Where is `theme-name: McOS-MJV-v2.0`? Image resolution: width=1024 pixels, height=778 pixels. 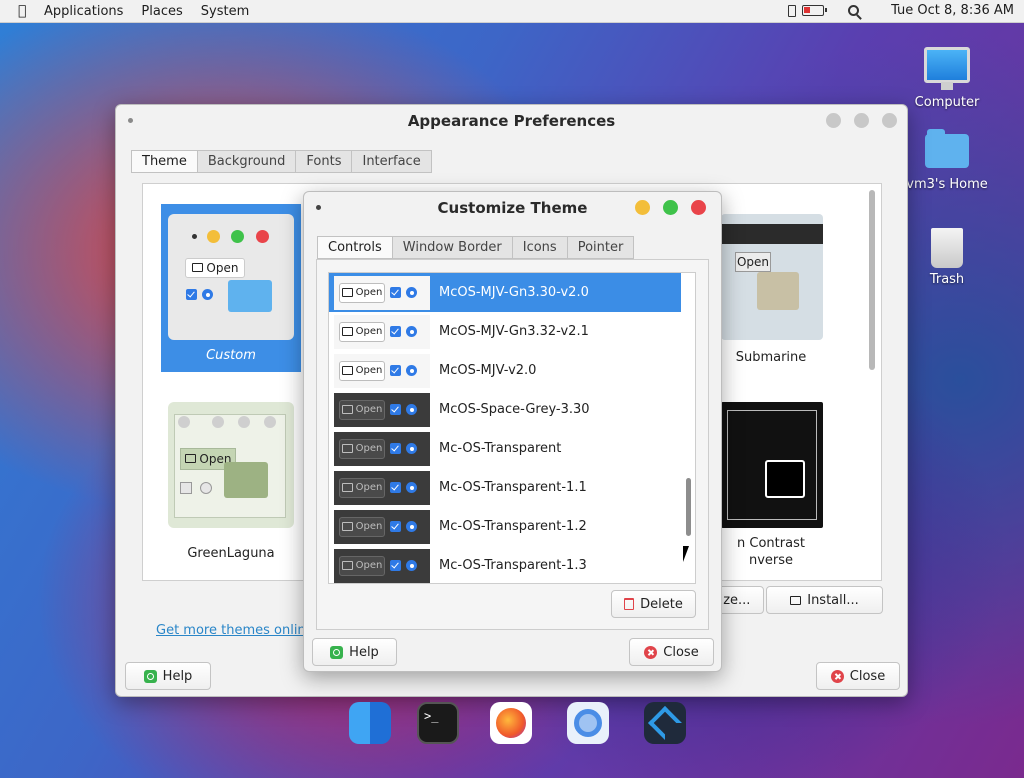
theme-name: McOS-MJV-v2.0 is located at coordinates (488, 370).